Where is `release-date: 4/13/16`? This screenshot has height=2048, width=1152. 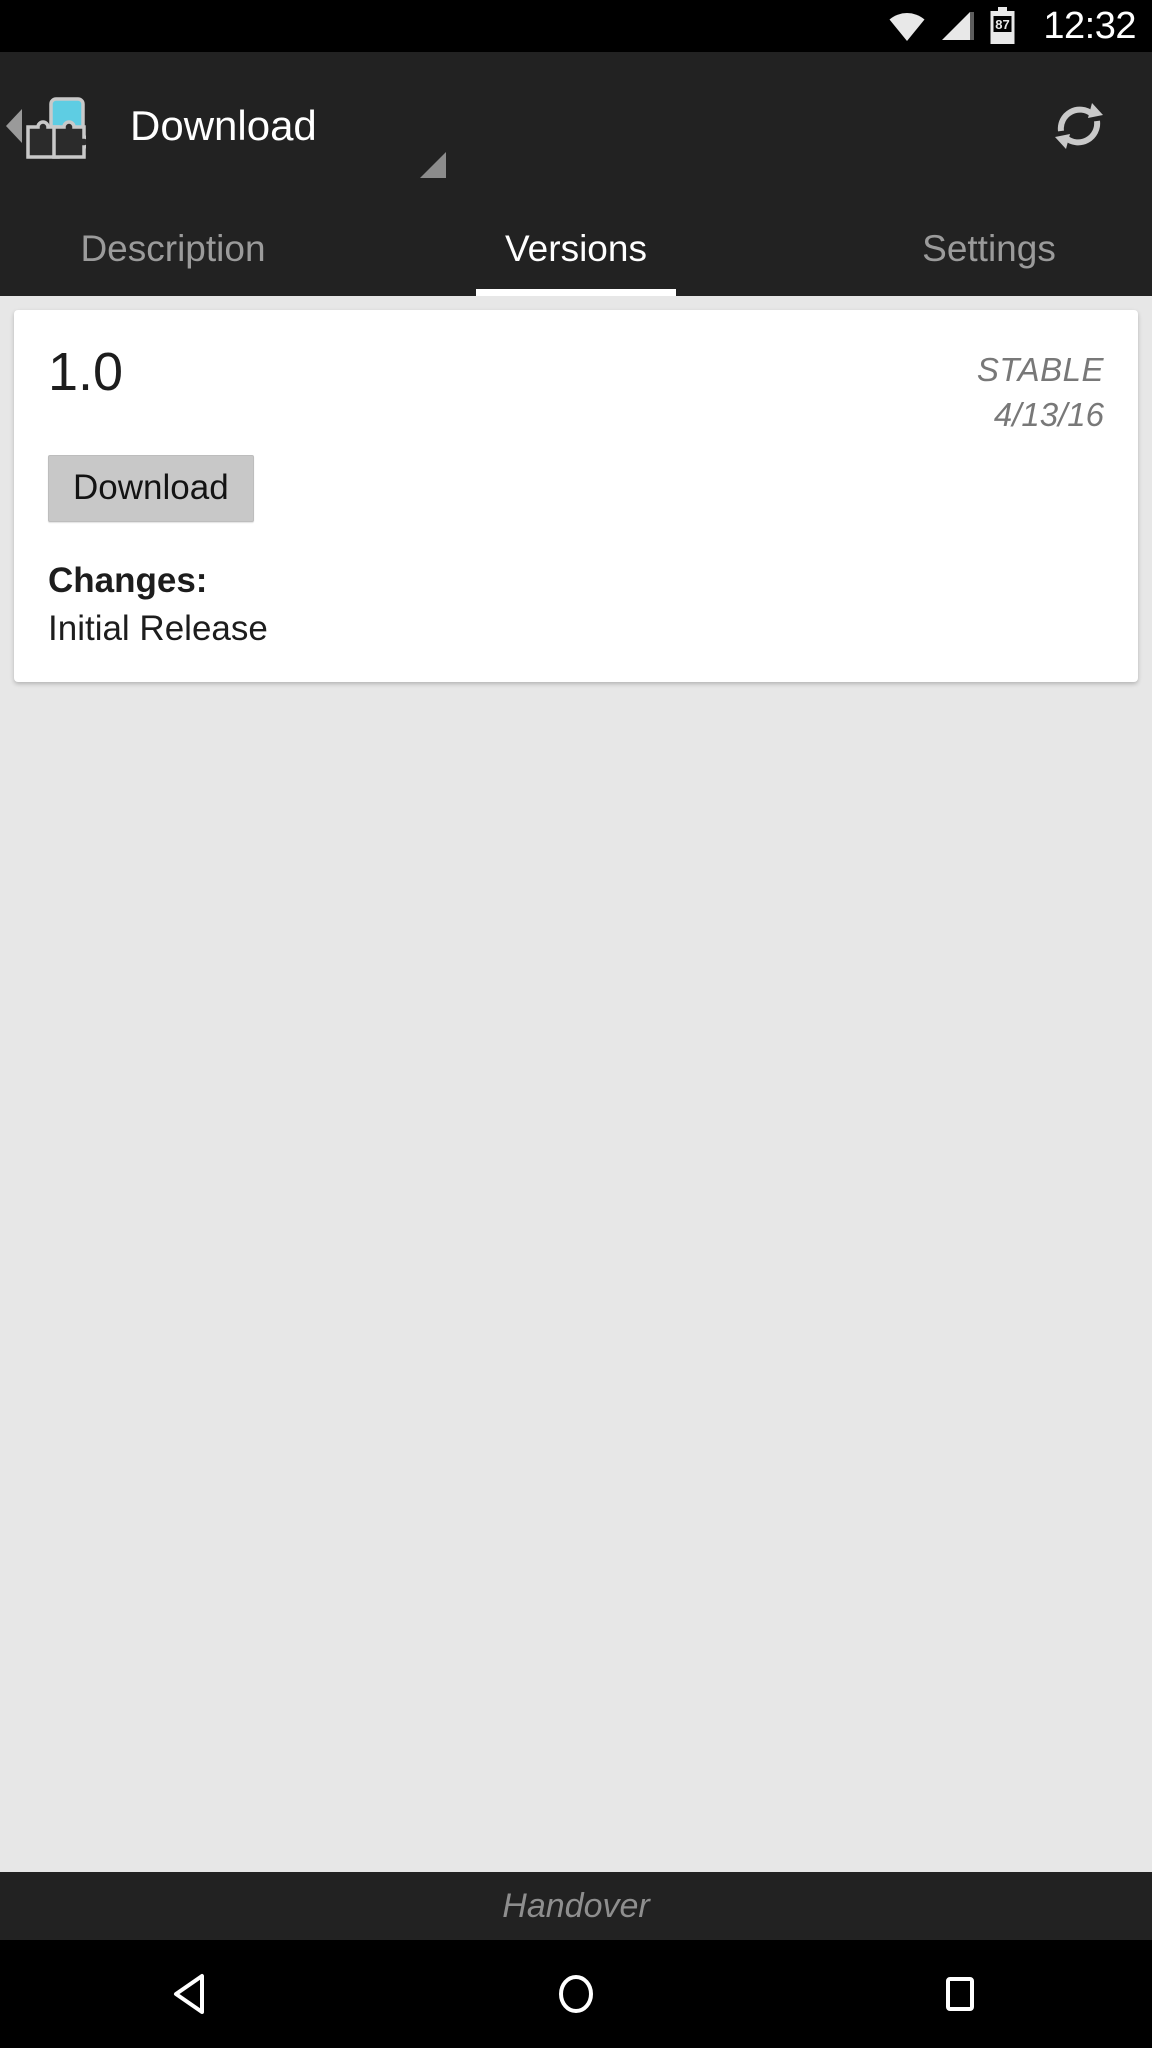
release-date: 4/13/16 is located at coordinates (1048, 414).